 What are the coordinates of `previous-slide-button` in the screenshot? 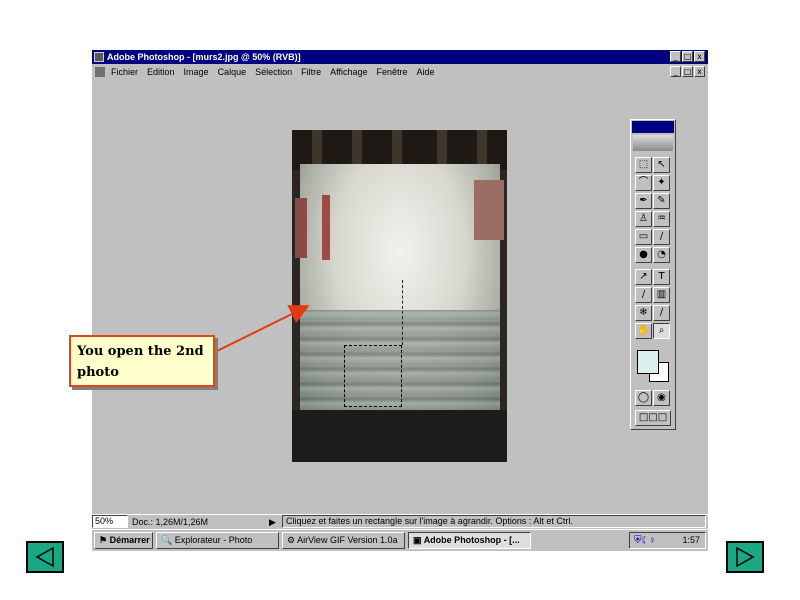 It's located at (45, 557).